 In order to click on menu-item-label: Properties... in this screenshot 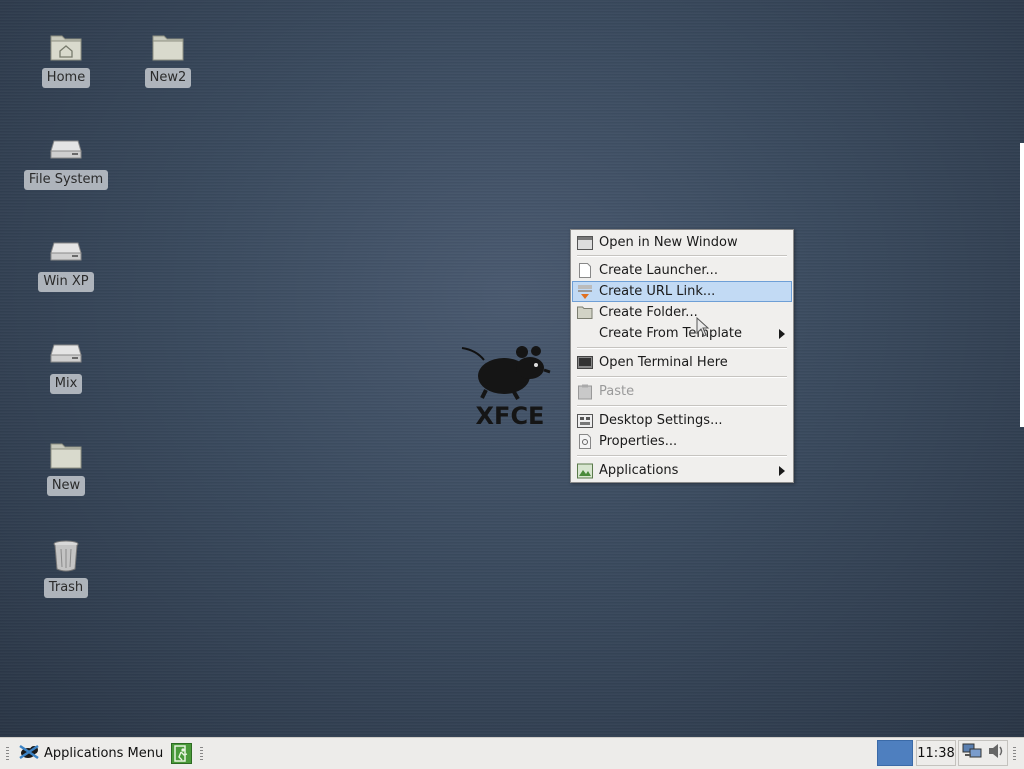, I will do `click(638, 441)`.